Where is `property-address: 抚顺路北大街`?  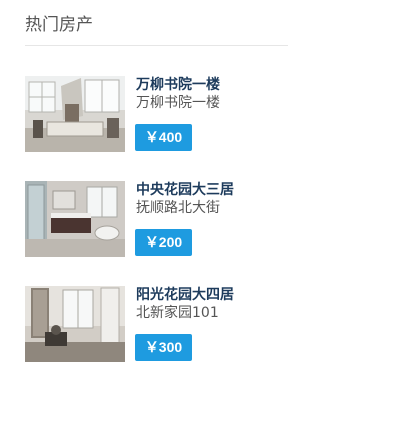
property-address: 抚顺路北大街 is located at coordinates (178, 208).